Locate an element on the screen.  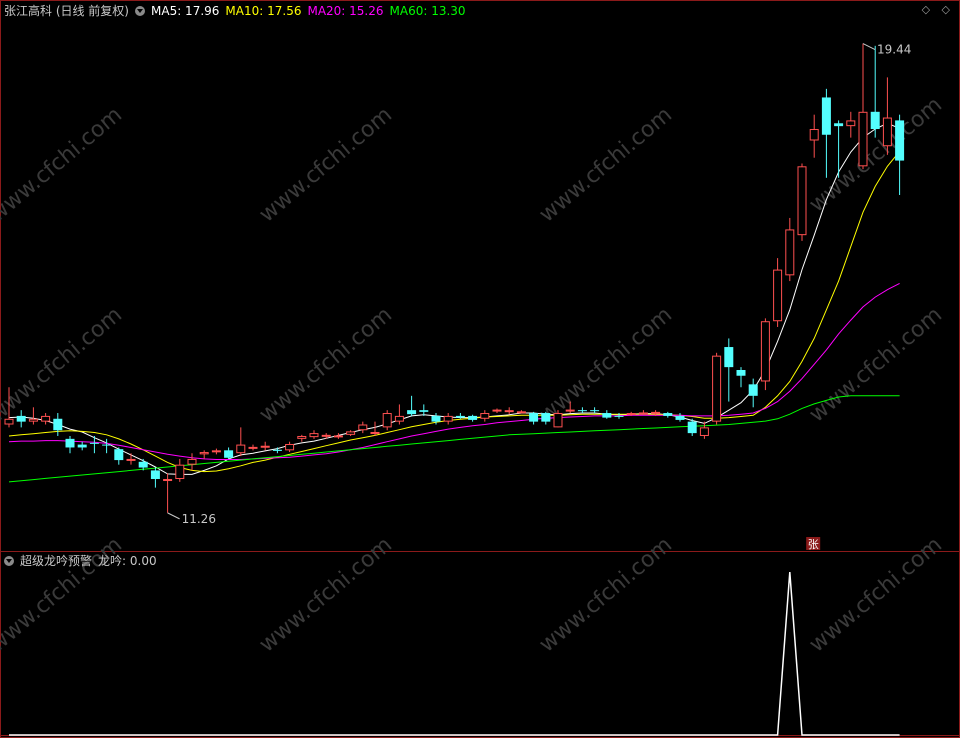
dropdown-icon is located at coordinates (140, 11).